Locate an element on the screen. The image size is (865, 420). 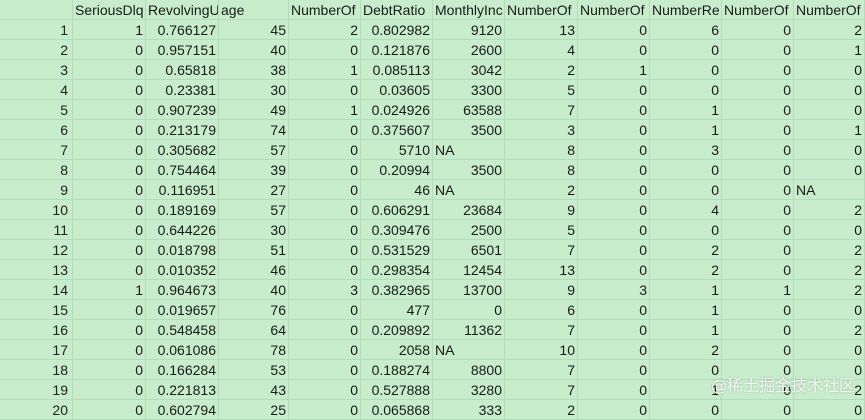
table-cell: 0.188274 is located at coordinates (397, 370).